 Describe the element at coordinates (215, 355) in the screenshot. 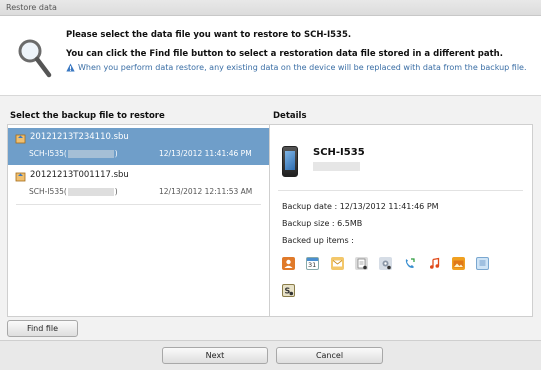

I see `next-button: Next` at that location.